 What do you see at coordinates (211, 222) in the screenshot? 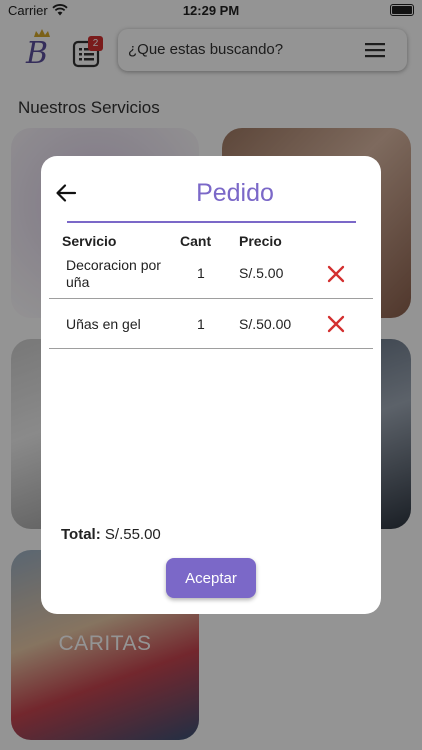
I see `title-divider` at bounding box center [211, 222].